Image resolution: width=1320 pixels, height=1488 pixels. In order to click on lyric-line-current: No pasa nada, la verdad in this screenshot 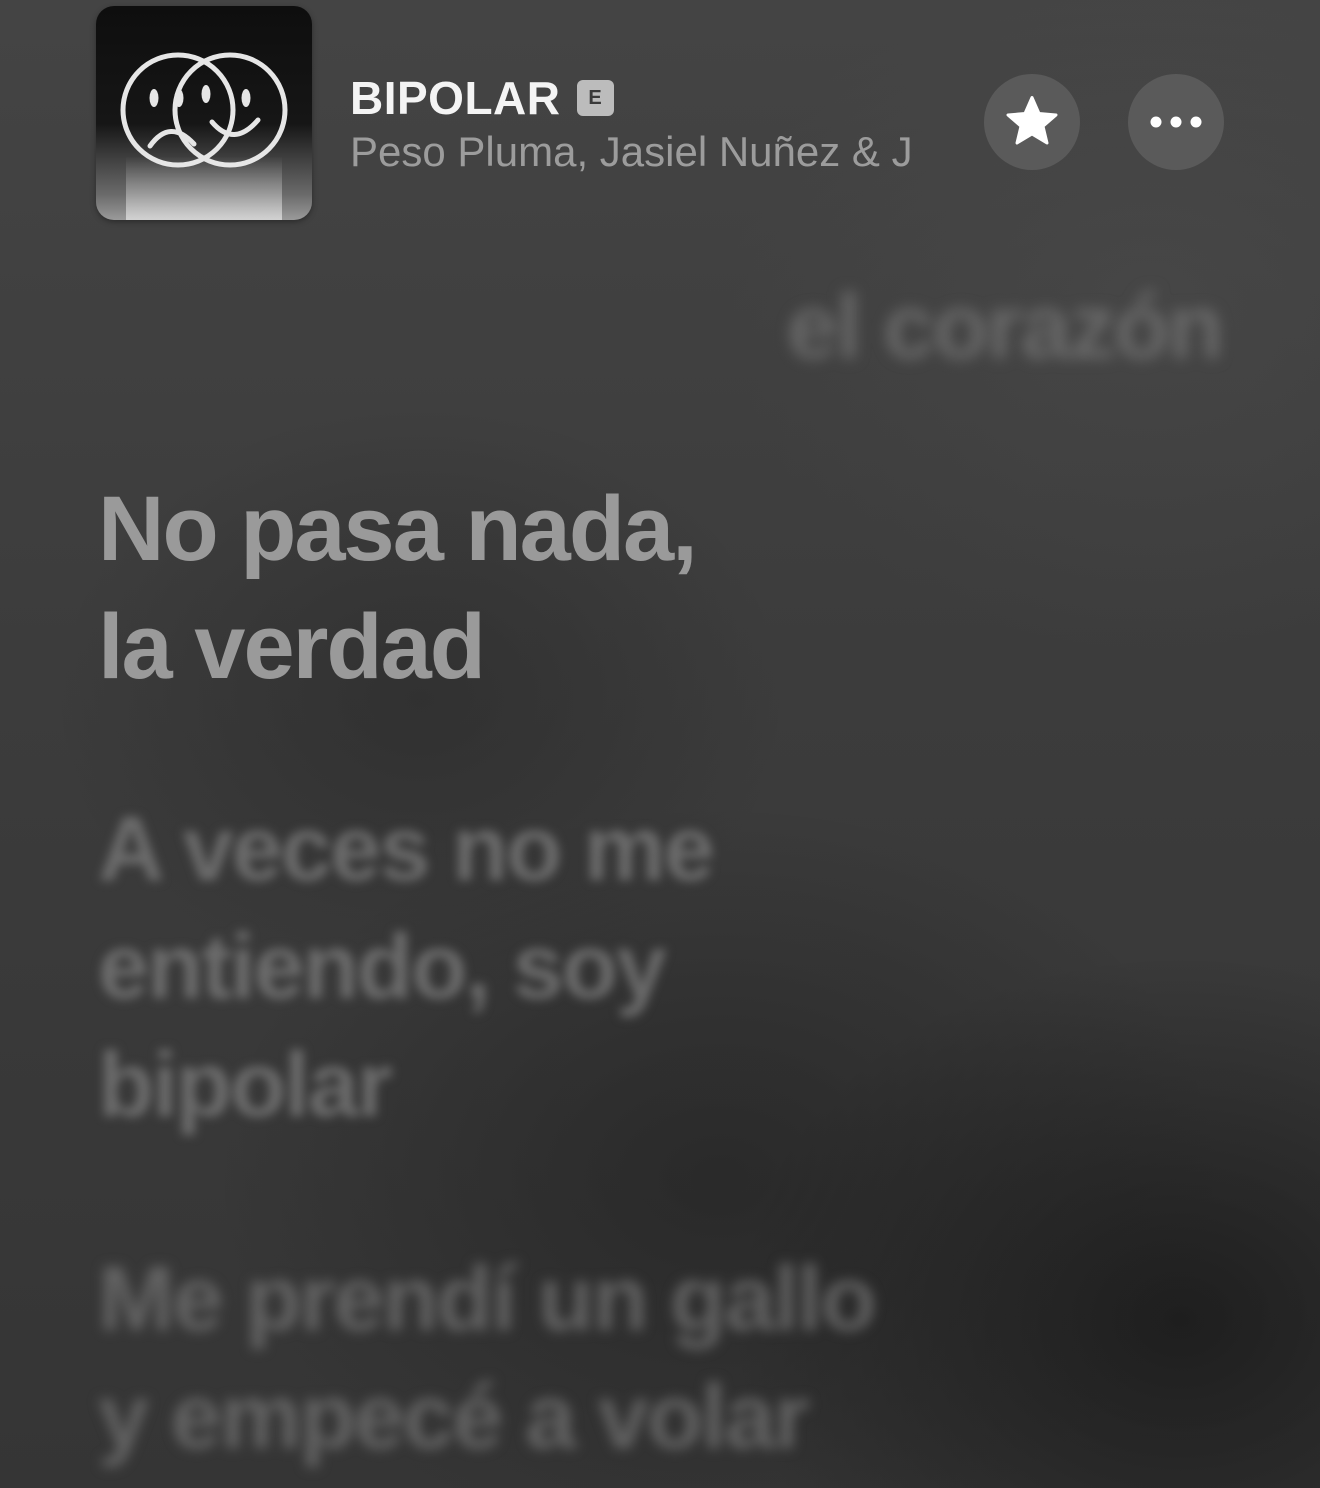, I will do `click(398, 588)`.